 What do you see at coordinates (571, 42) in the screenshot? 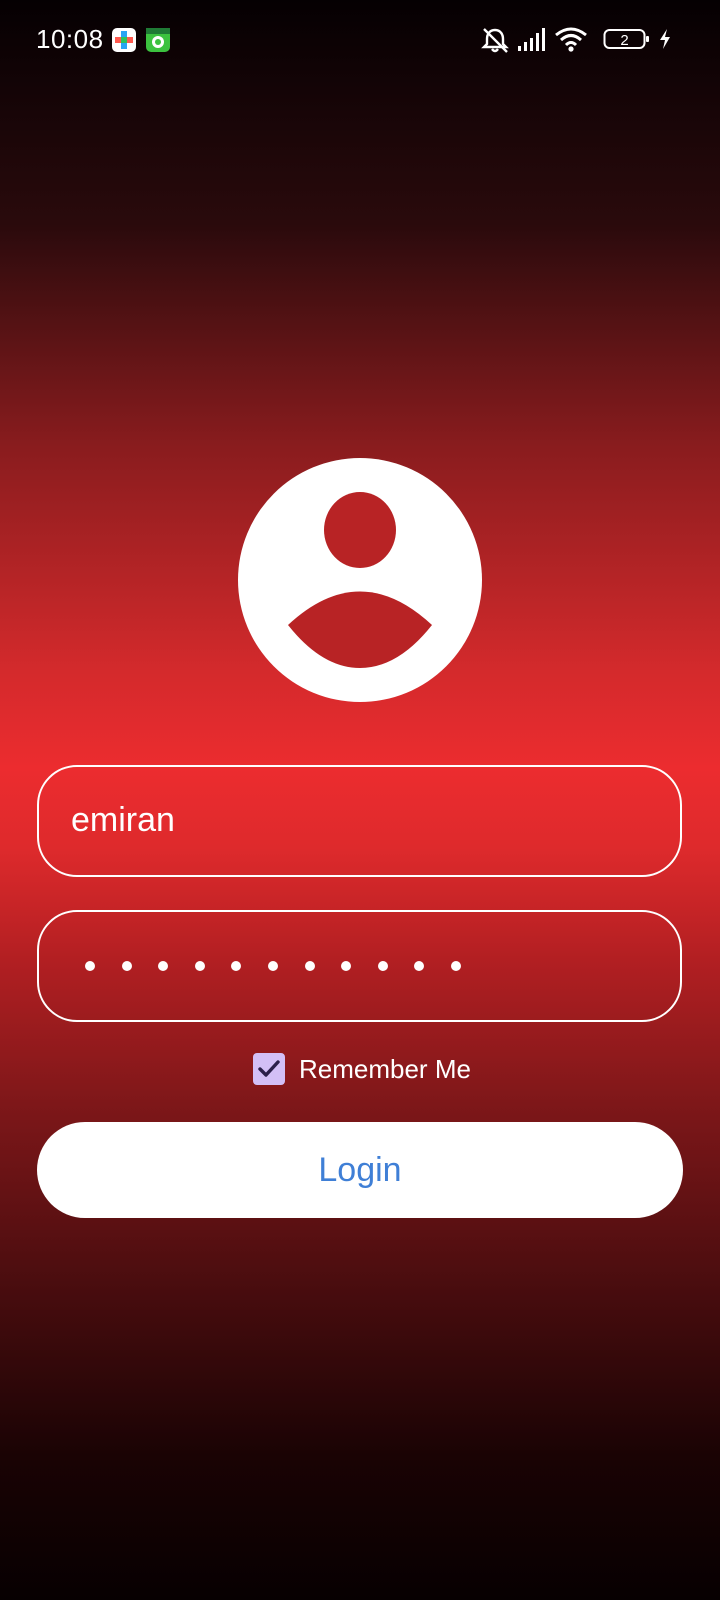
I see `wifi-icon` at bounding box center [571, 42].